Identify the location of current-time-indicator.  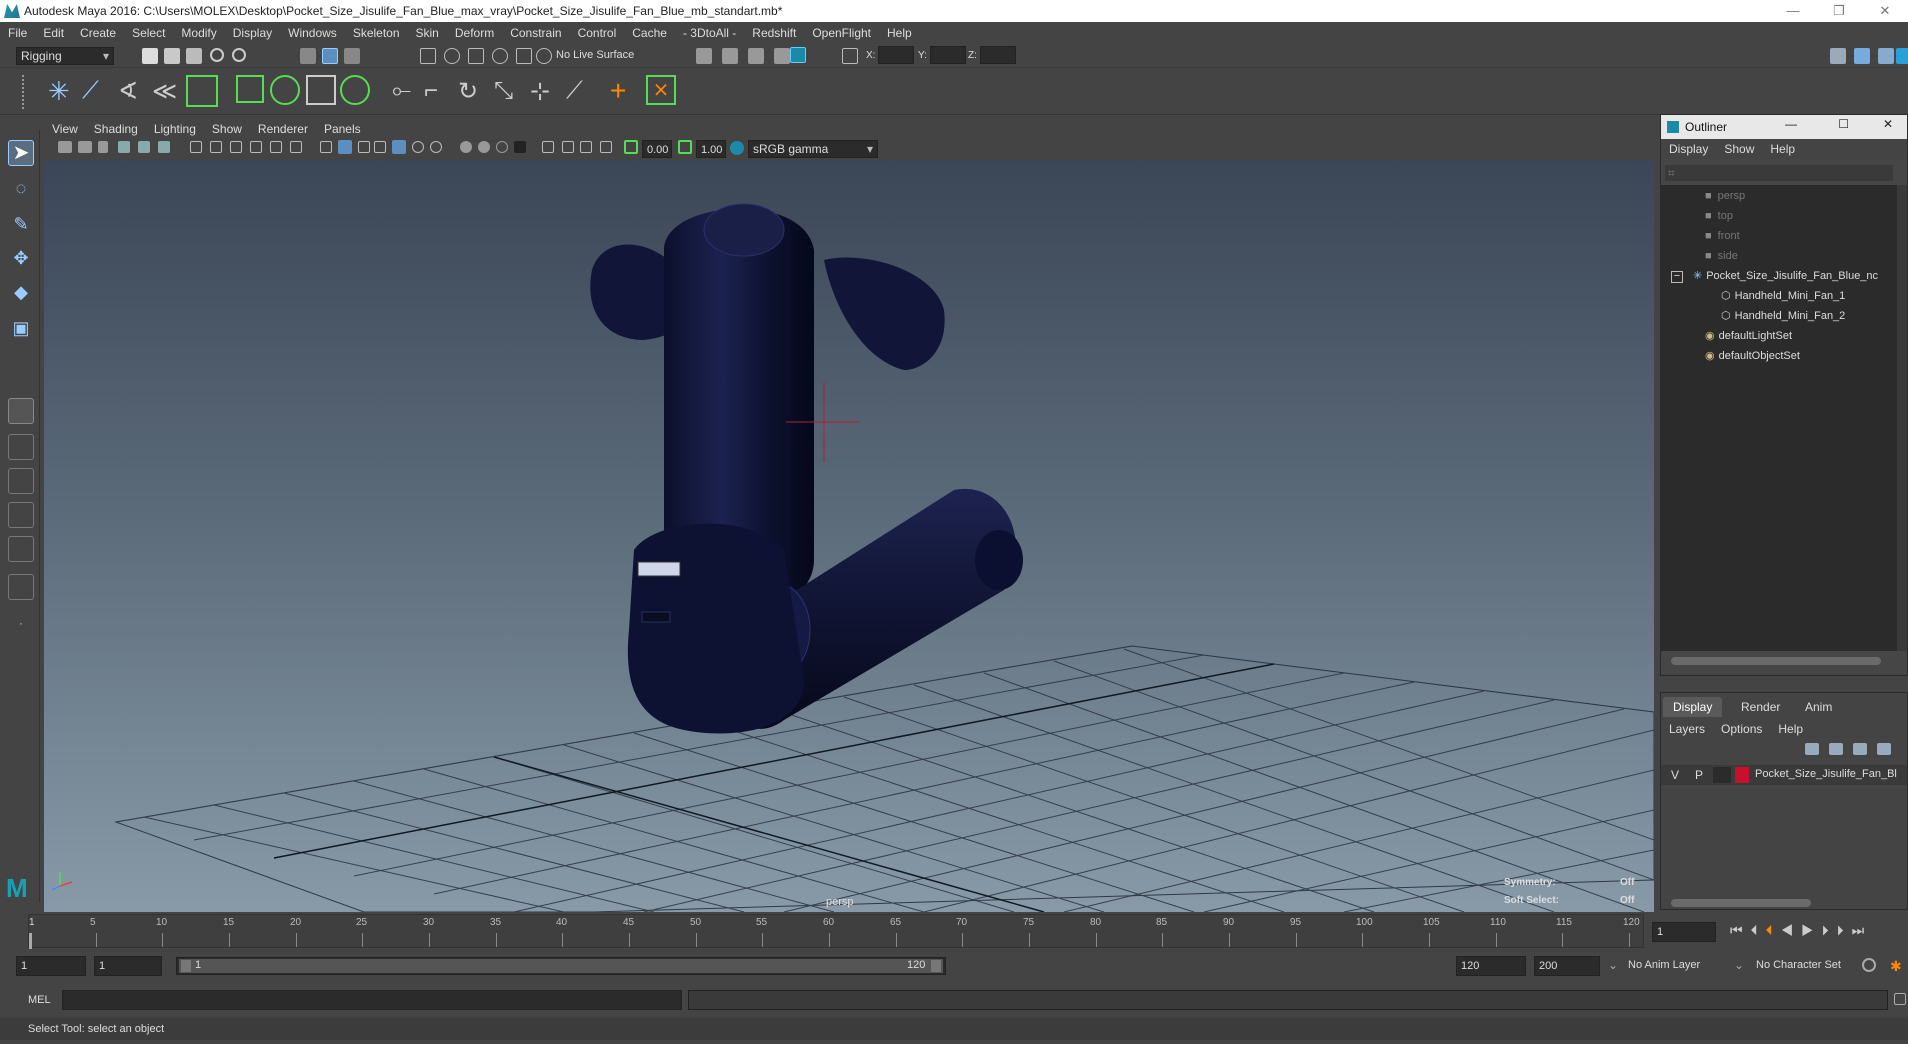
(30, 941).